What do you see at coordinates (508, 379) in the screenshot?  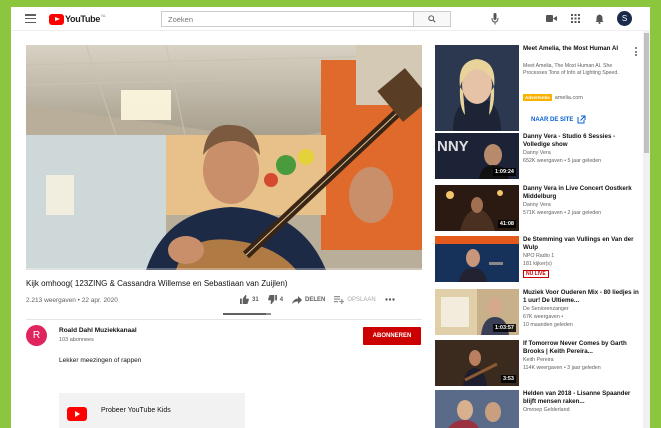 I see `video-duration: 3:53` at bounding box center [508, 379].